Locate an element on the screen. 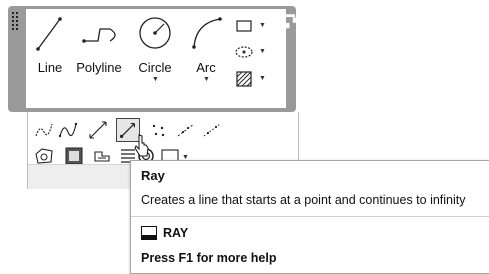  command-line-icon is located at coordinates (149, 233).